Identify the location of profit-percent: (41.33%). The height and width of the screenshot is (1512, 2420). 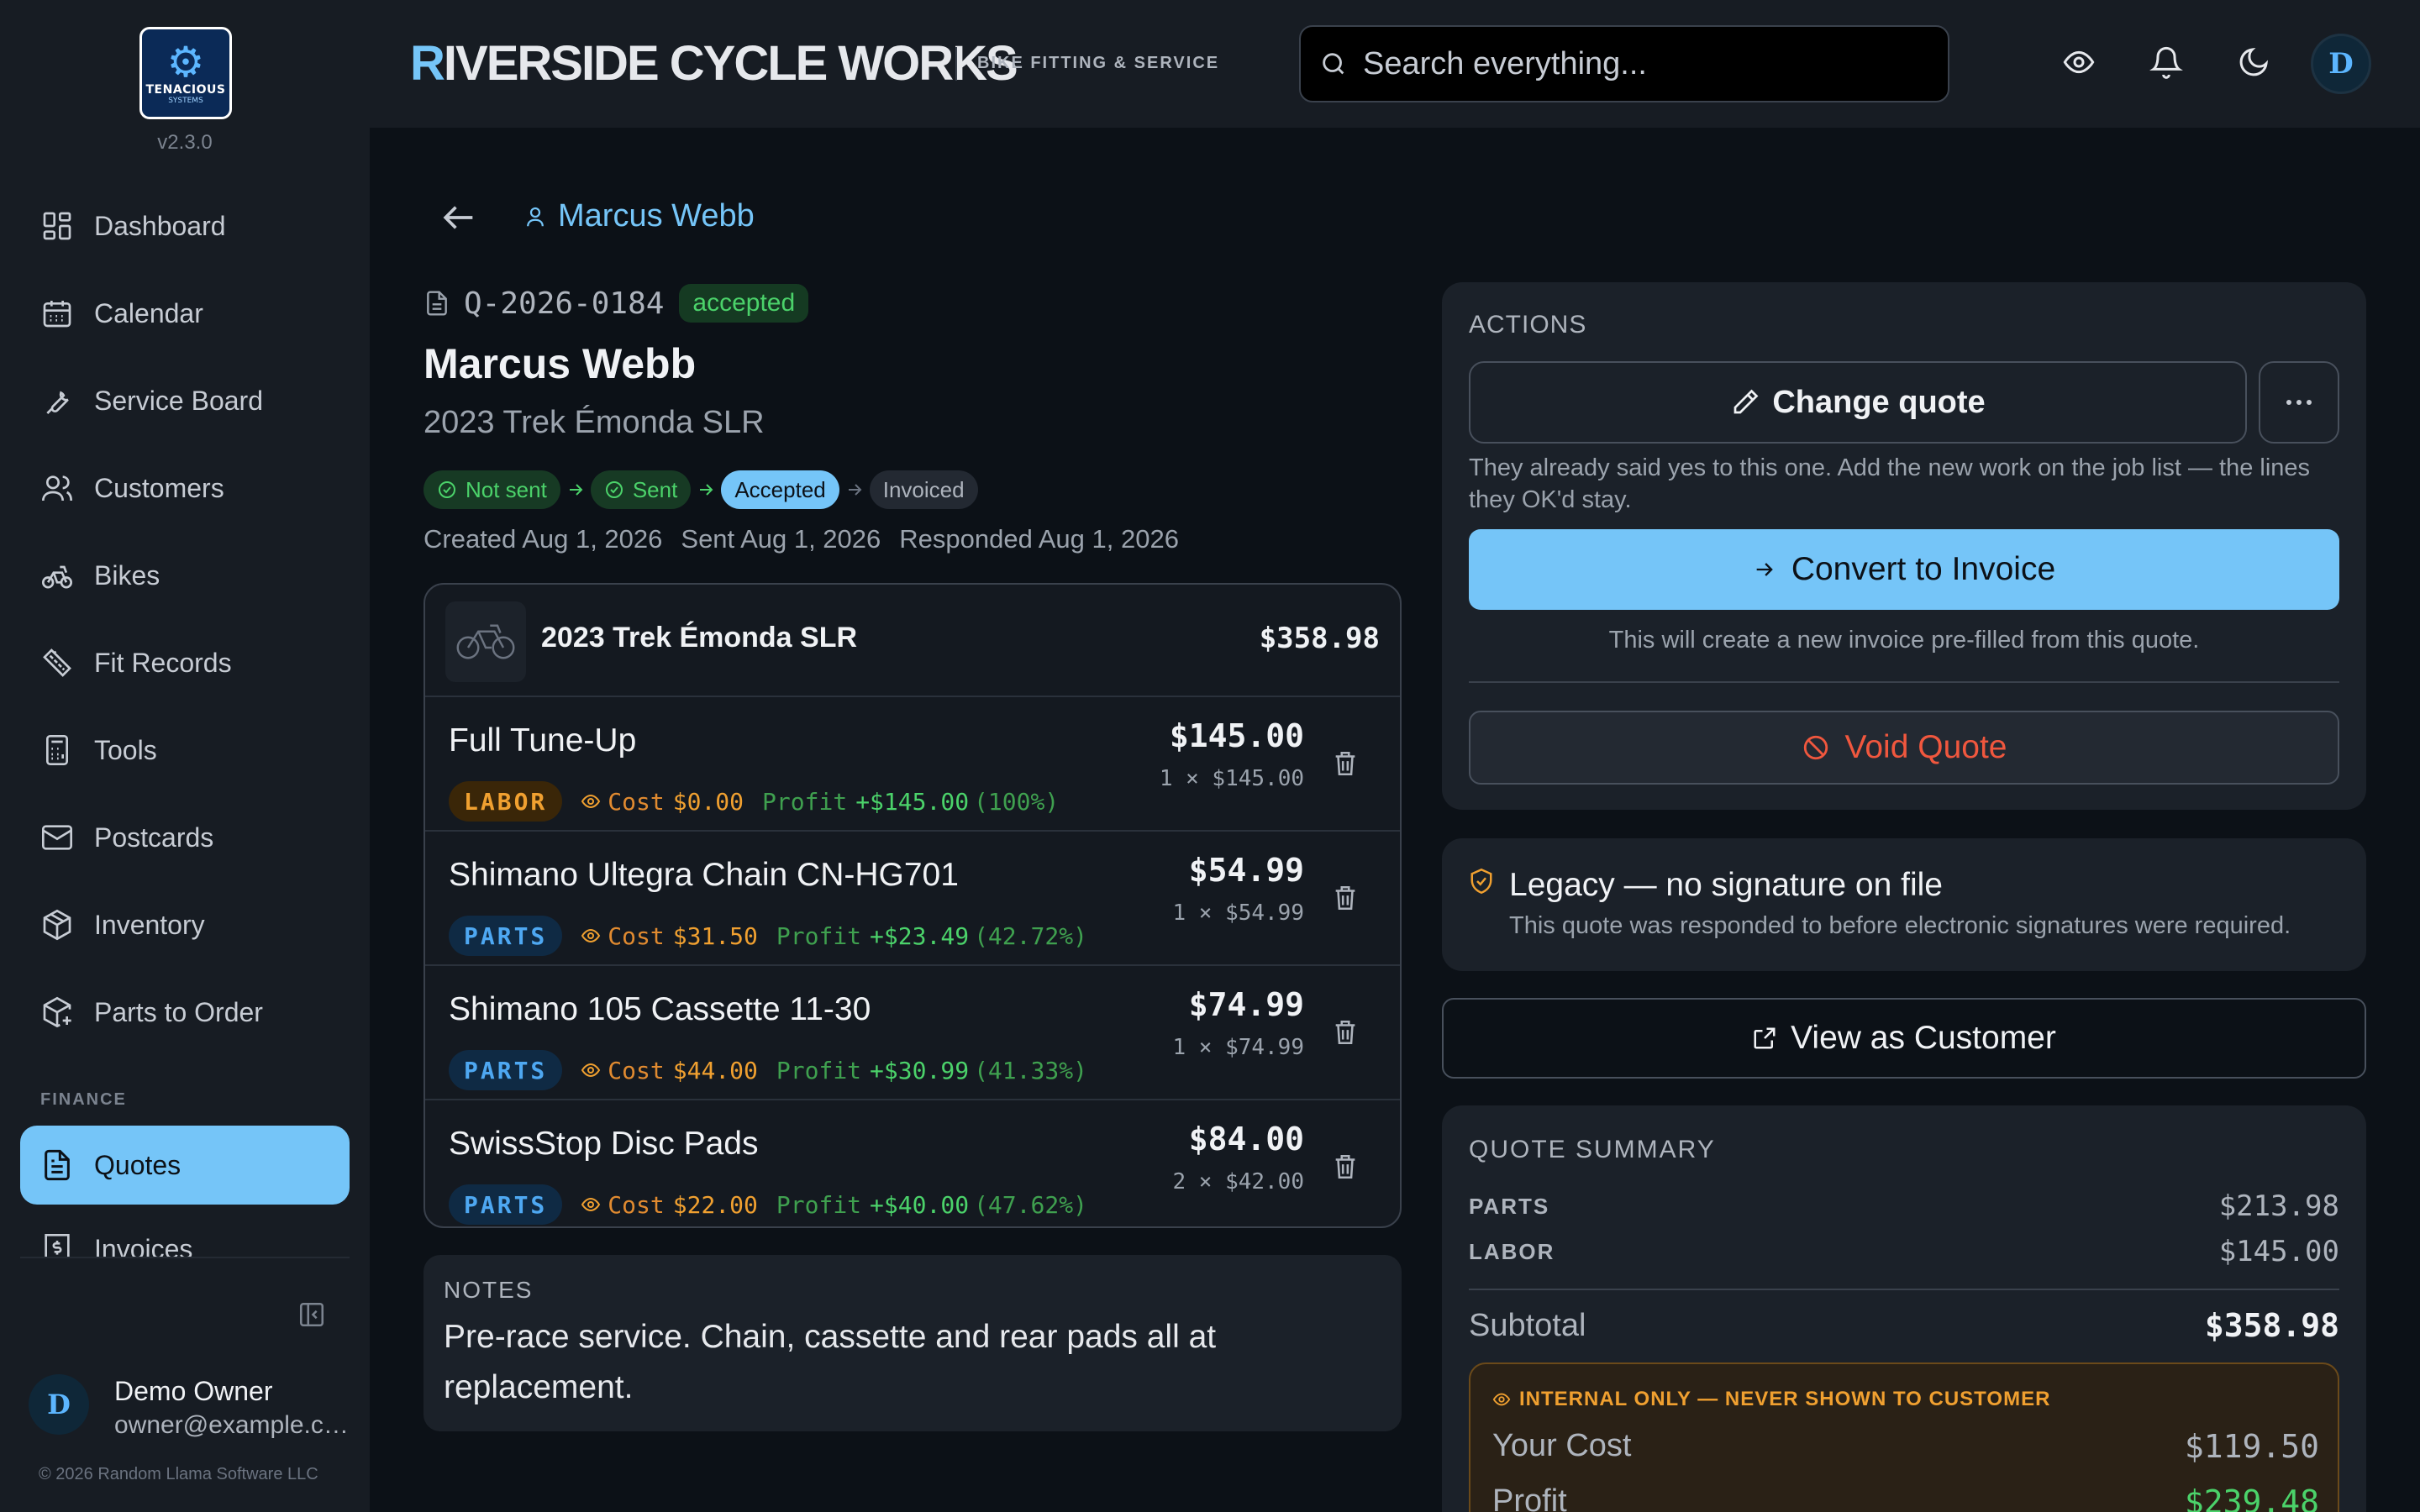
(1030, 1070).